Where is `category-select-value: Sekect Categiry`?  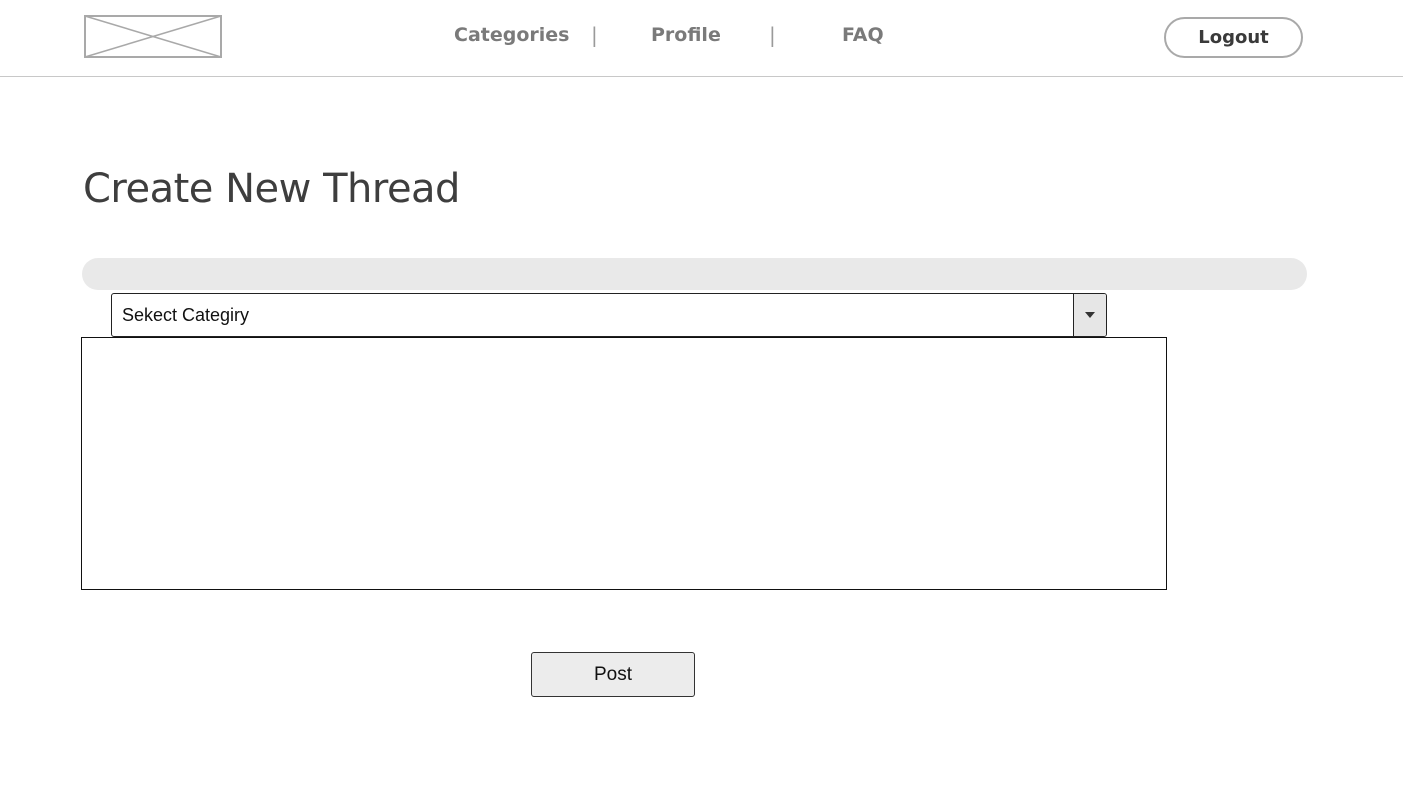 category-select-value: Sekect Categiry is located at coordinates (186, 315).